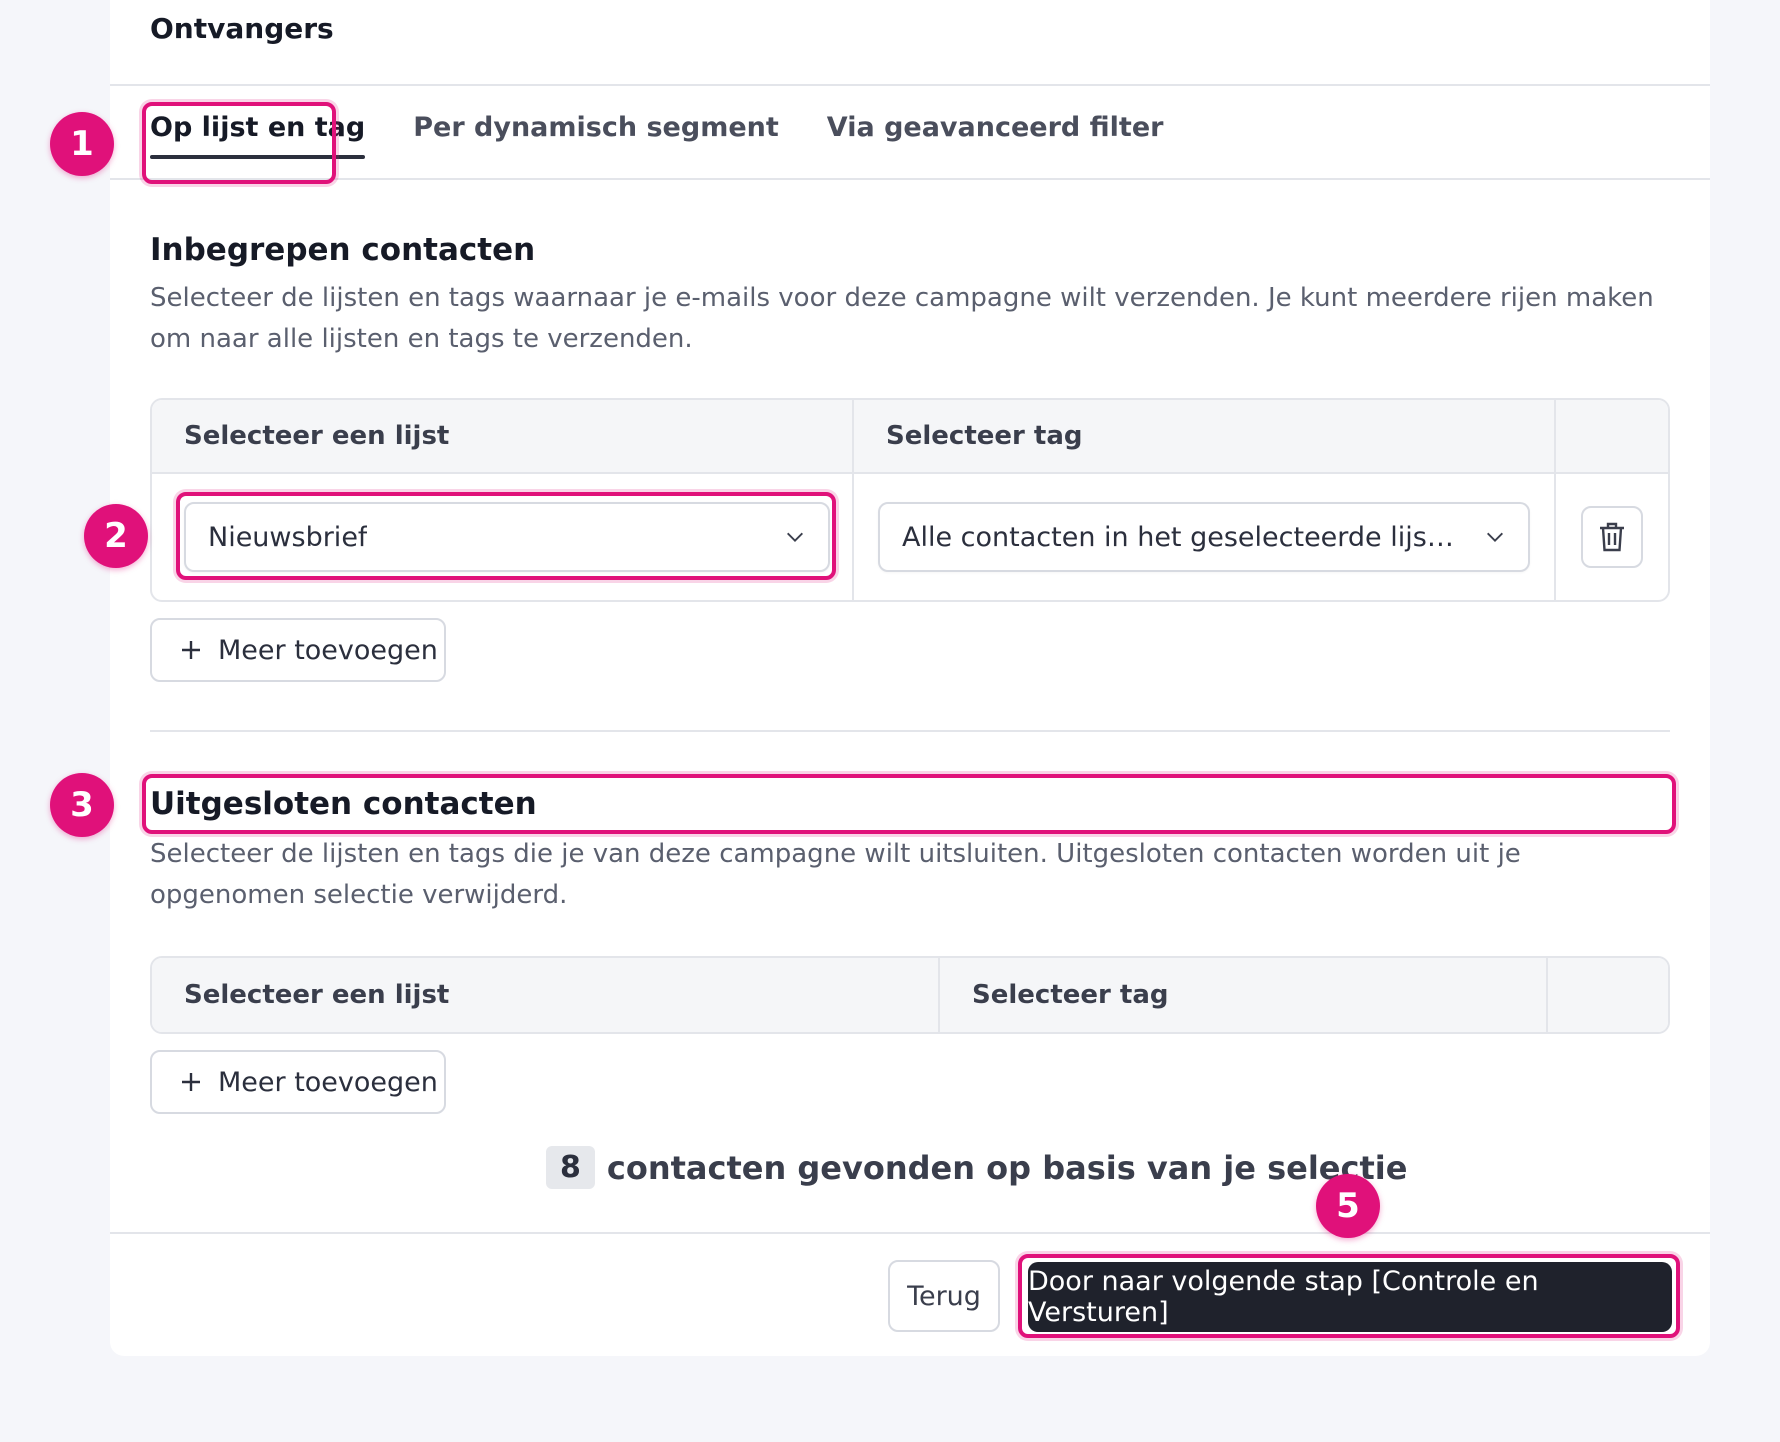 The width and height of the screenshot is (1780, 1442). I want to click on card-title: Ontvangers, so click(242, 28).